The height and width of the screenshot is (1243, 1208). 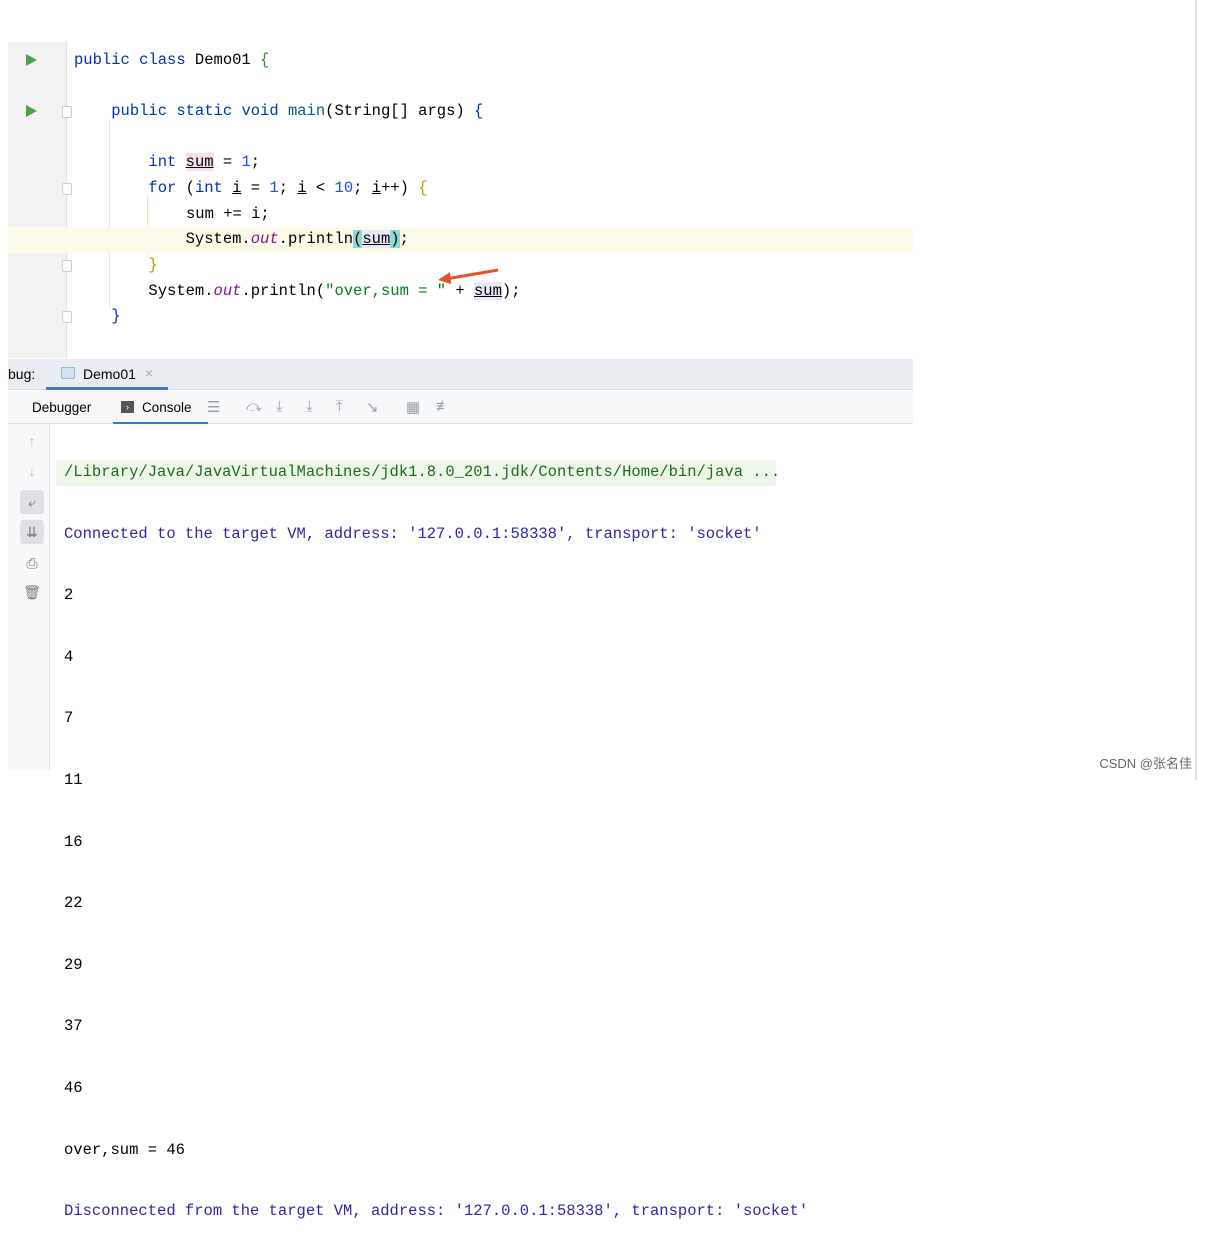 I want to click on debug-toolbar: Debugger › Console ☰ ⤼ ⤓ ⤓ ⤒ ↘ ▦ ≢, so click(x=460, y=407).